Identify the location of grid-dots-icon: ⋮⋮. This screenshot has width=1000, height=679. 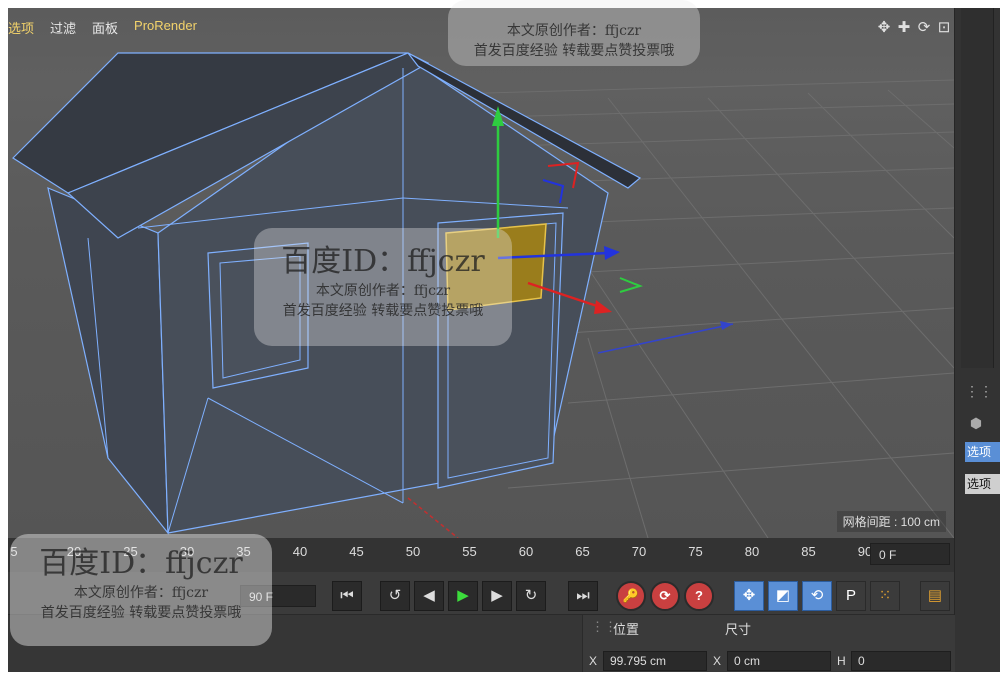
(979, 391).